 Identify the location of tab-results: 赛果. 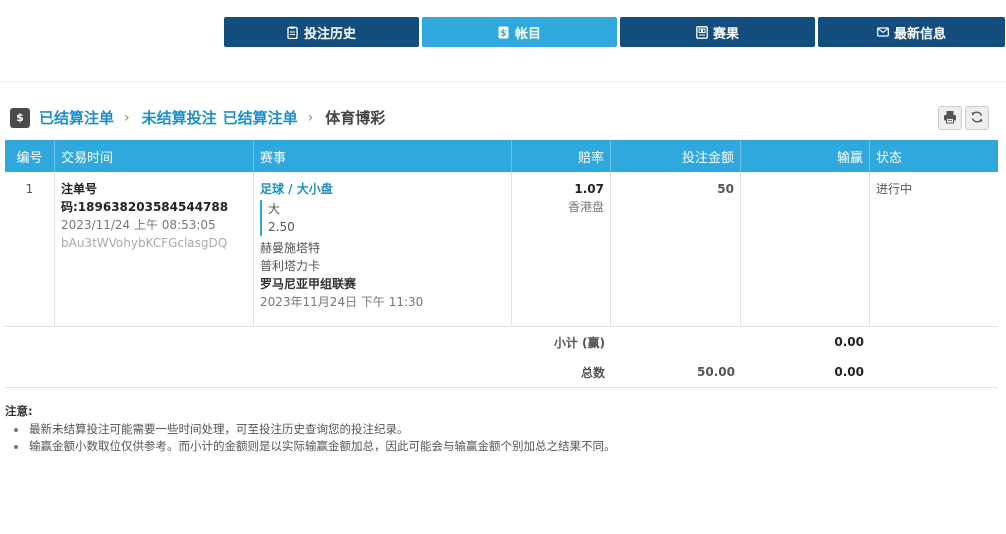
(717, 32).